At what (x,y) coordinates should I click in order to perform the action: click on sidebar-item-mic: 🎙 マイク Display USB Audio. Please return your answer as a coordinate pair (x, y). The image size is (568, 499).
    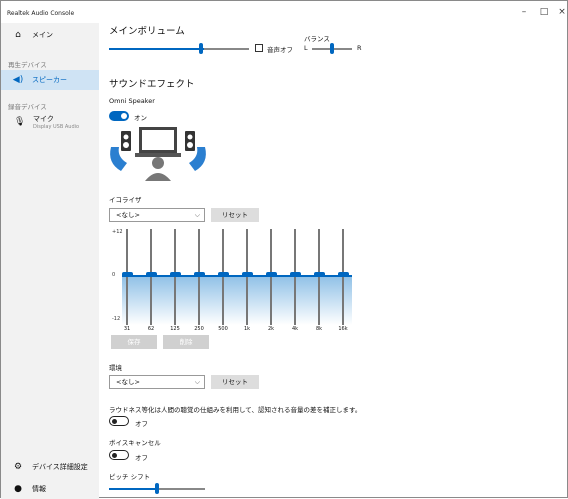
    Looking at the image, I should click on (50, 123).